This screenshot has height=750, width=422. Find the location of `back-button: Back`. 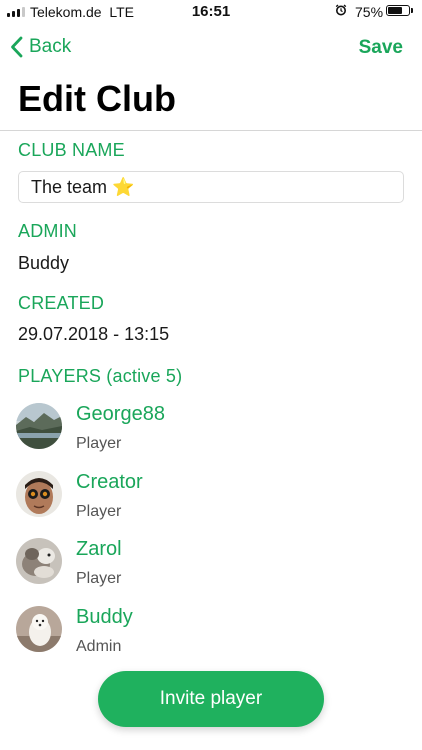

back-button: Back is located at coordinates (40, 47).